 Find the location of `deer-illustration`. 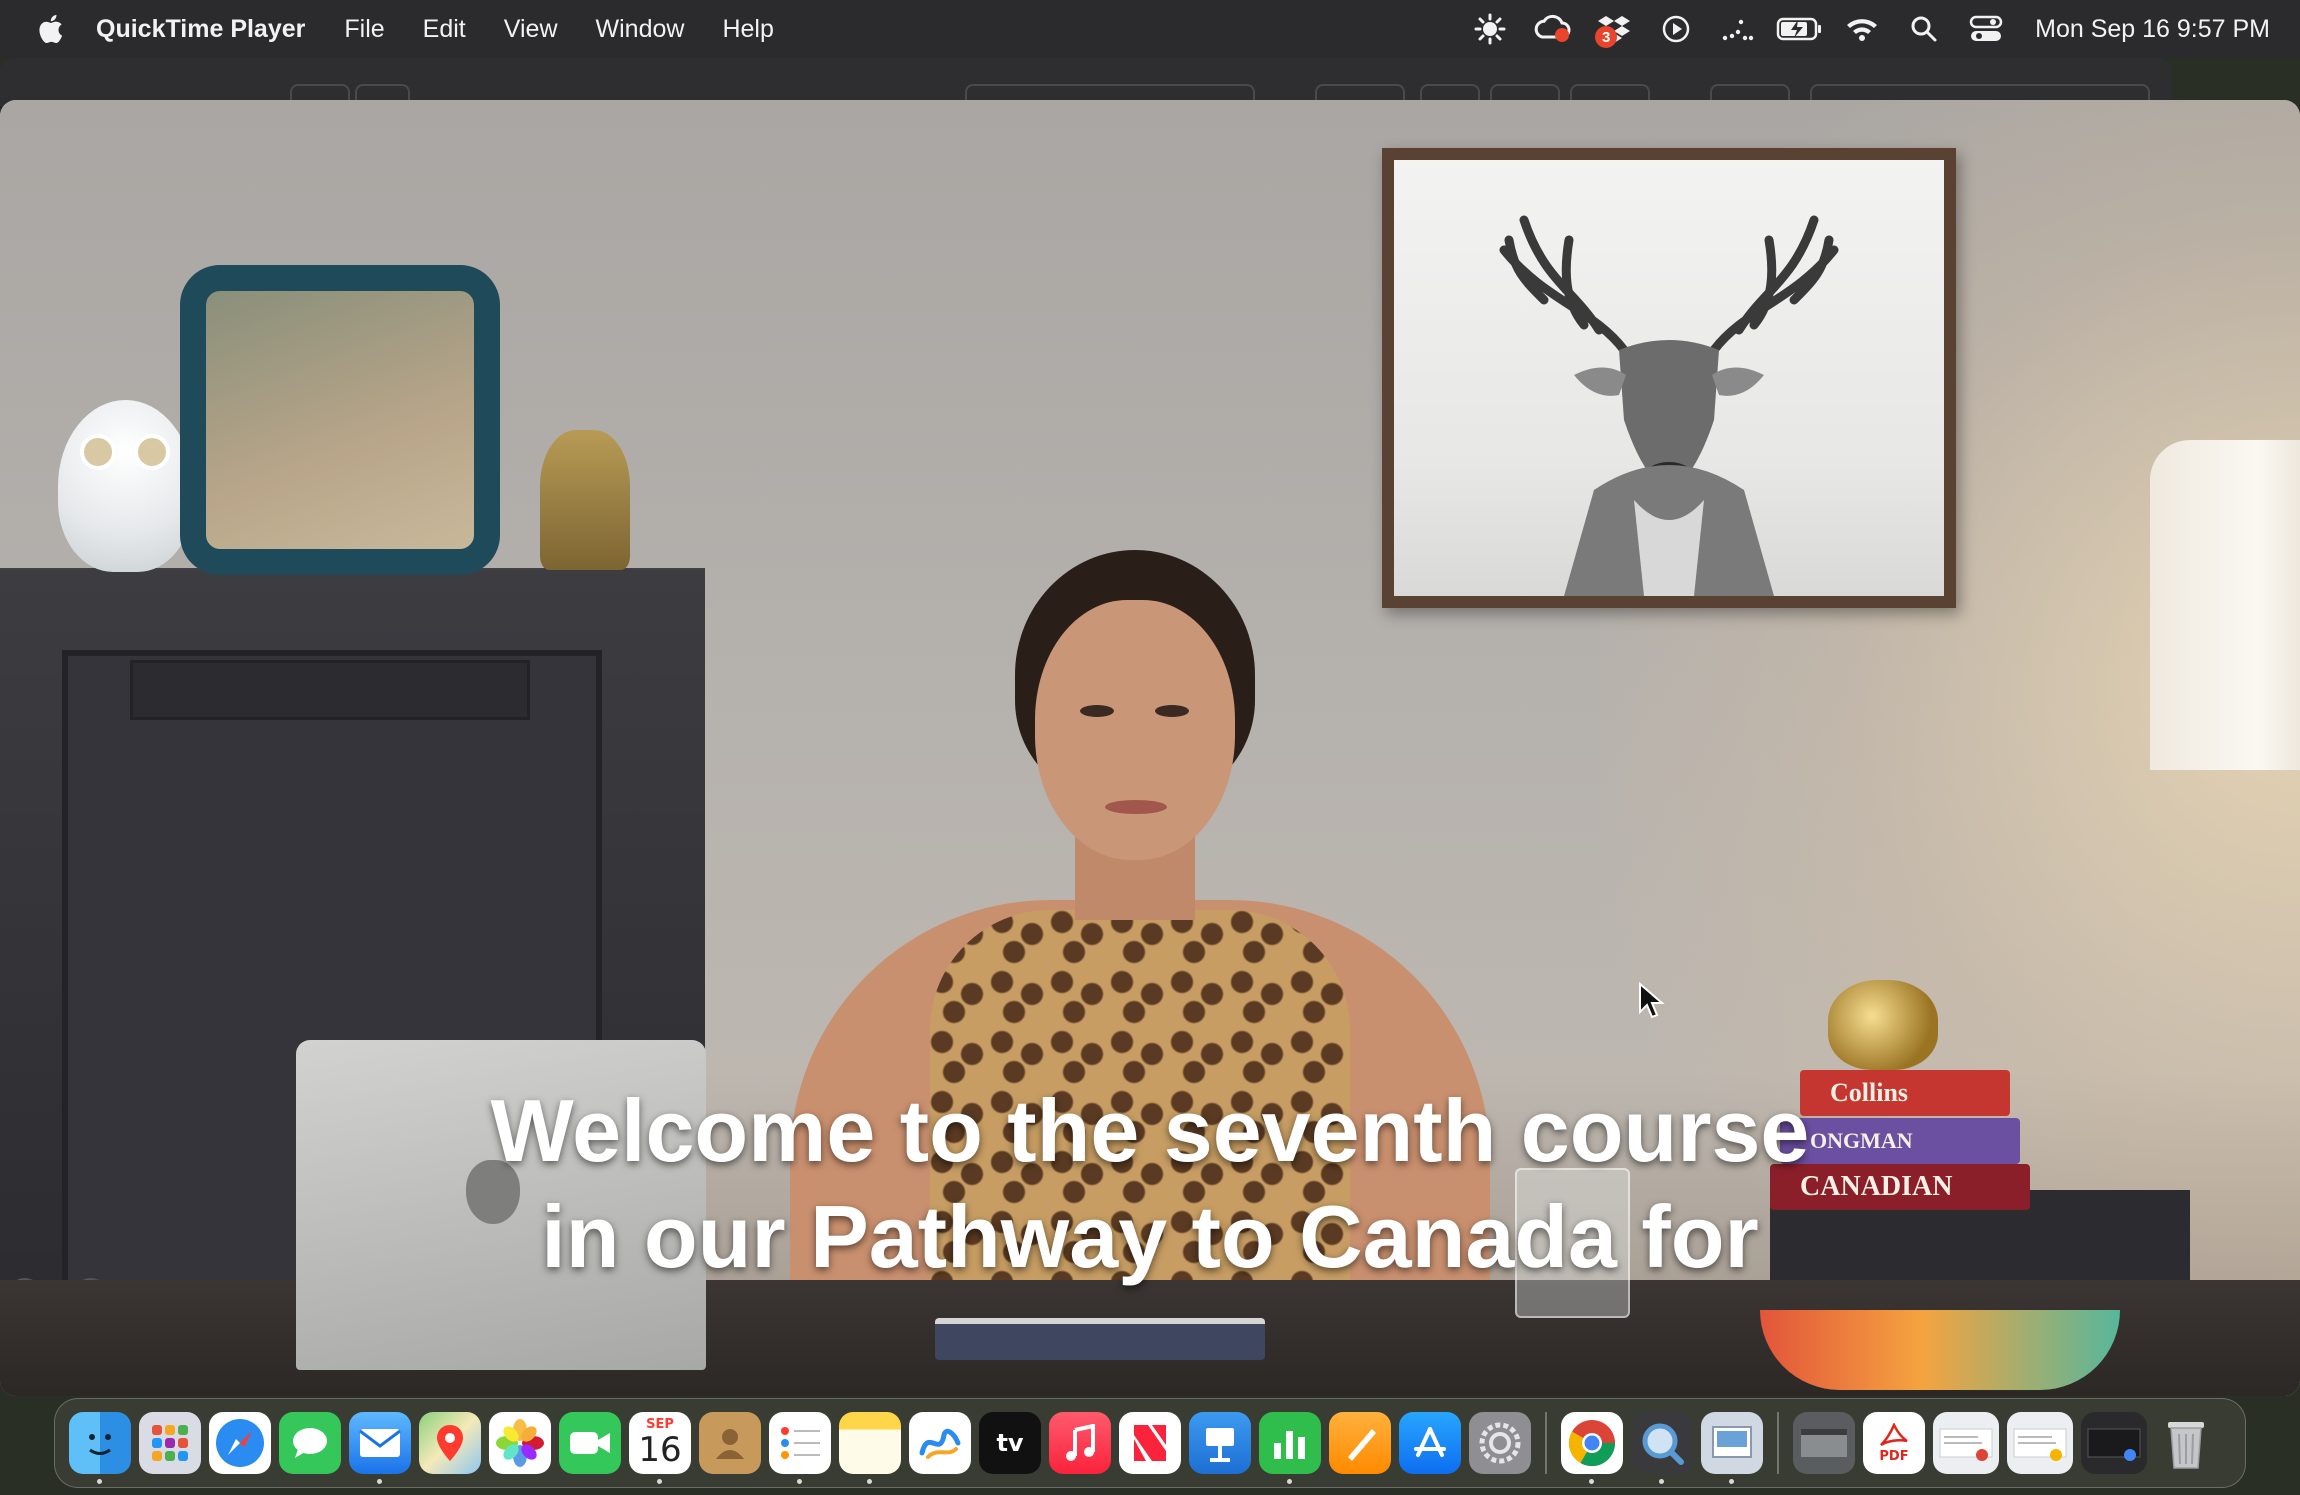

deer-illustration is located at coordinates (1669, 405).